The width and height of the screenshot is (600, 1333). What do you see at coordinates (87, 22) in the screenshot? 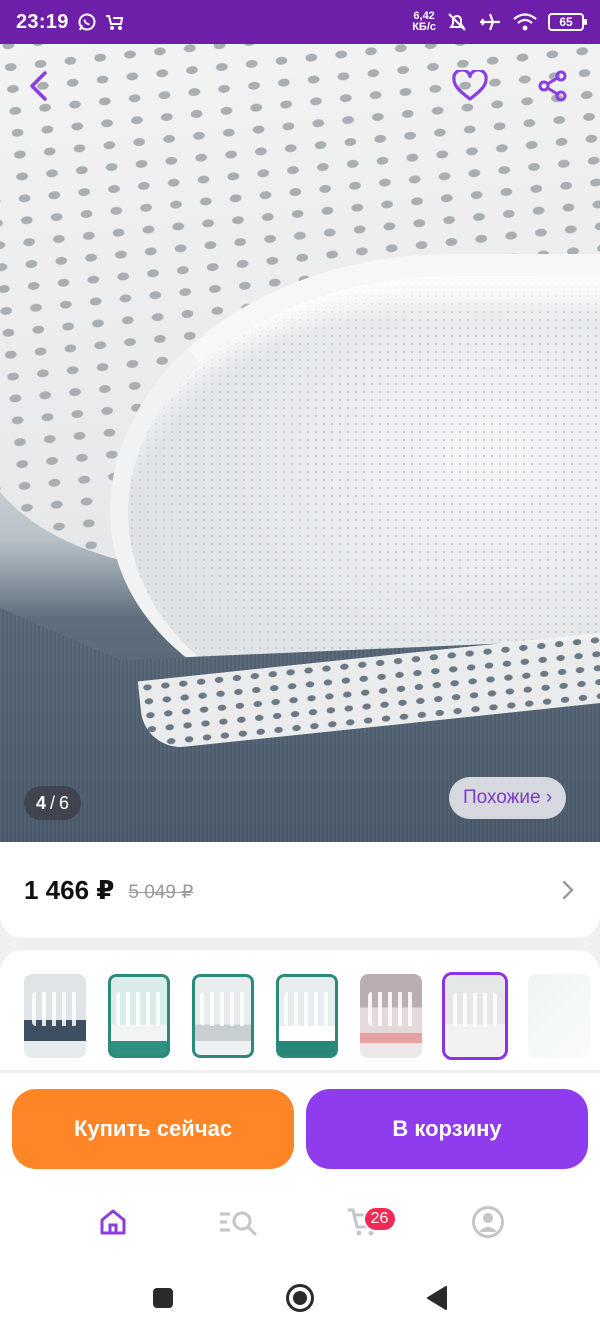
I see `whatsapp-icon` at bounding box center [87, 22].